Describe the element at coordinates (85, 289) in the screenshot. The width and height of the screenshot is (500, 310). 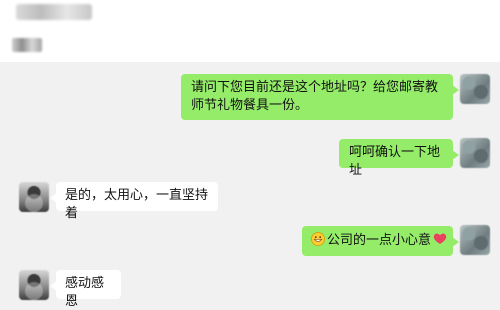
I see `message-bubble: 感动感恩` at that location.